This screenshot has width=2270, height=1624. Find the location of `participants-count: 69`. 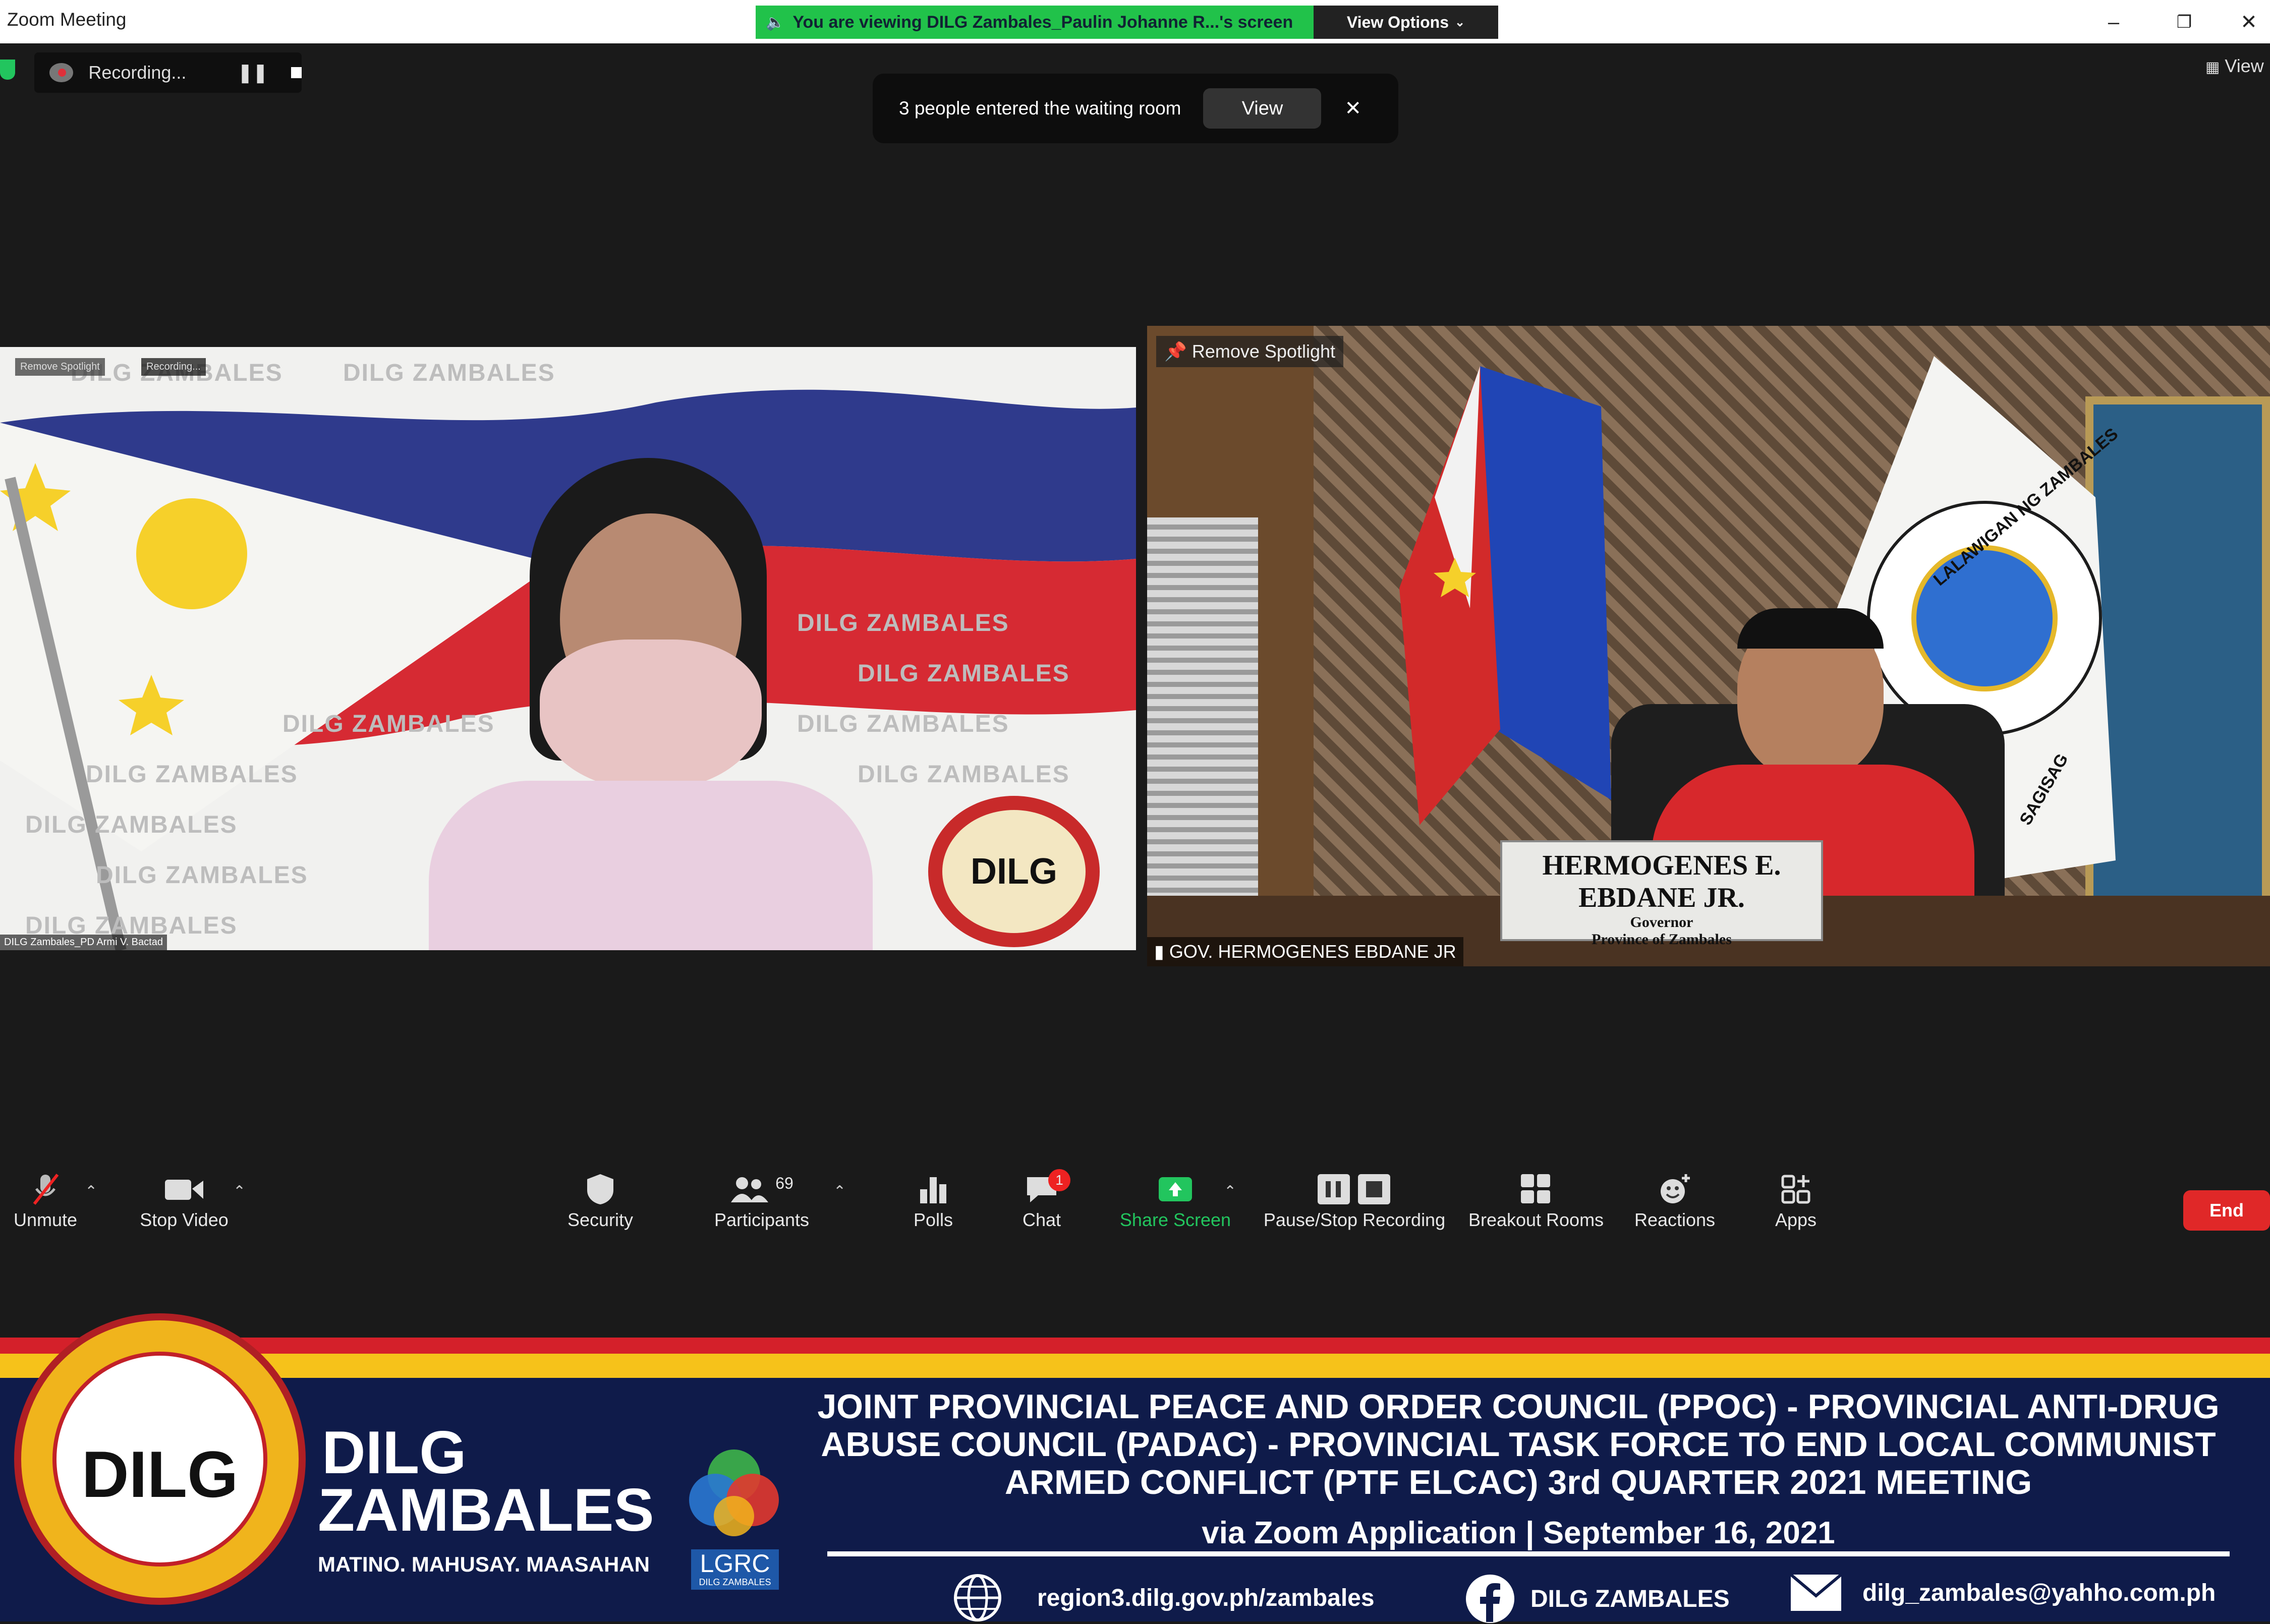

participants-count: 69 is located at coordinates (784, 1183).